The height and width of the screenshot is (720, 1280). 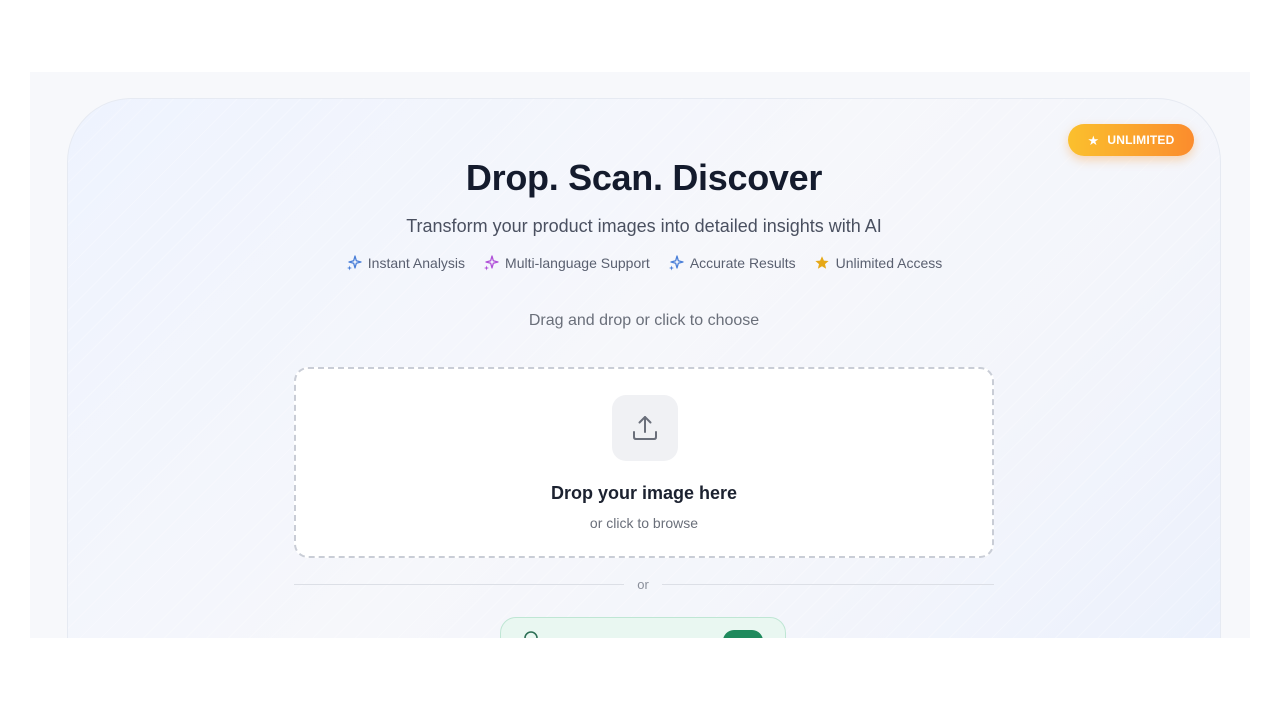 What do you see at coordinates (577, 263) in the screenshot?
I see `feature-label: Multi-language Support` at bounding box center [577, 263].